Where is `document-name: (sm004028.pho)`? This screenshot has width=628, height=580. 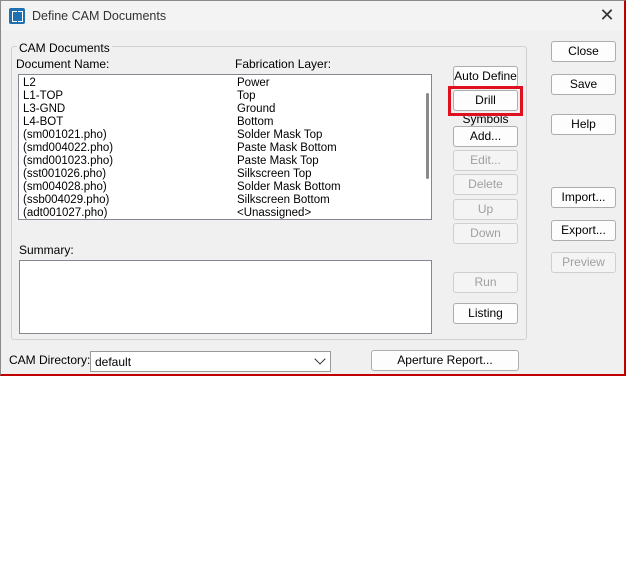
document-name: (sm004028.pho) is located at coordinates (65, 187).